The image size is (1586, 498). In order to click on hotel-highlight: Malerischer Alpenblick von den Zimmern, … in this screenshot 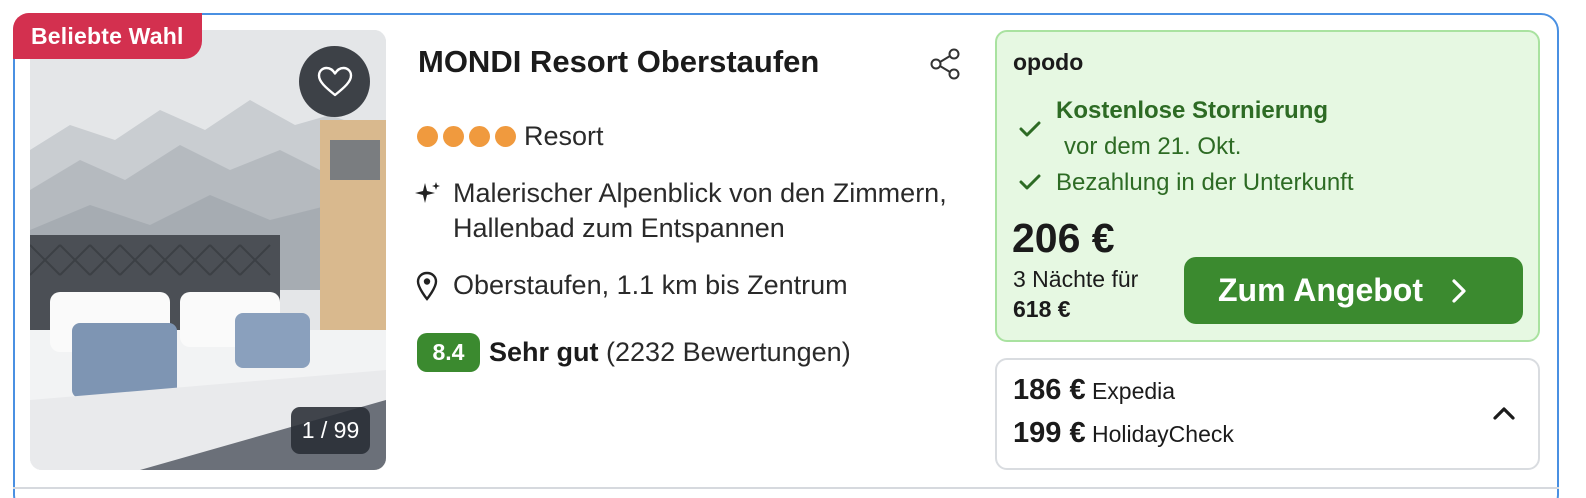, I will do `click(700, 210)`.